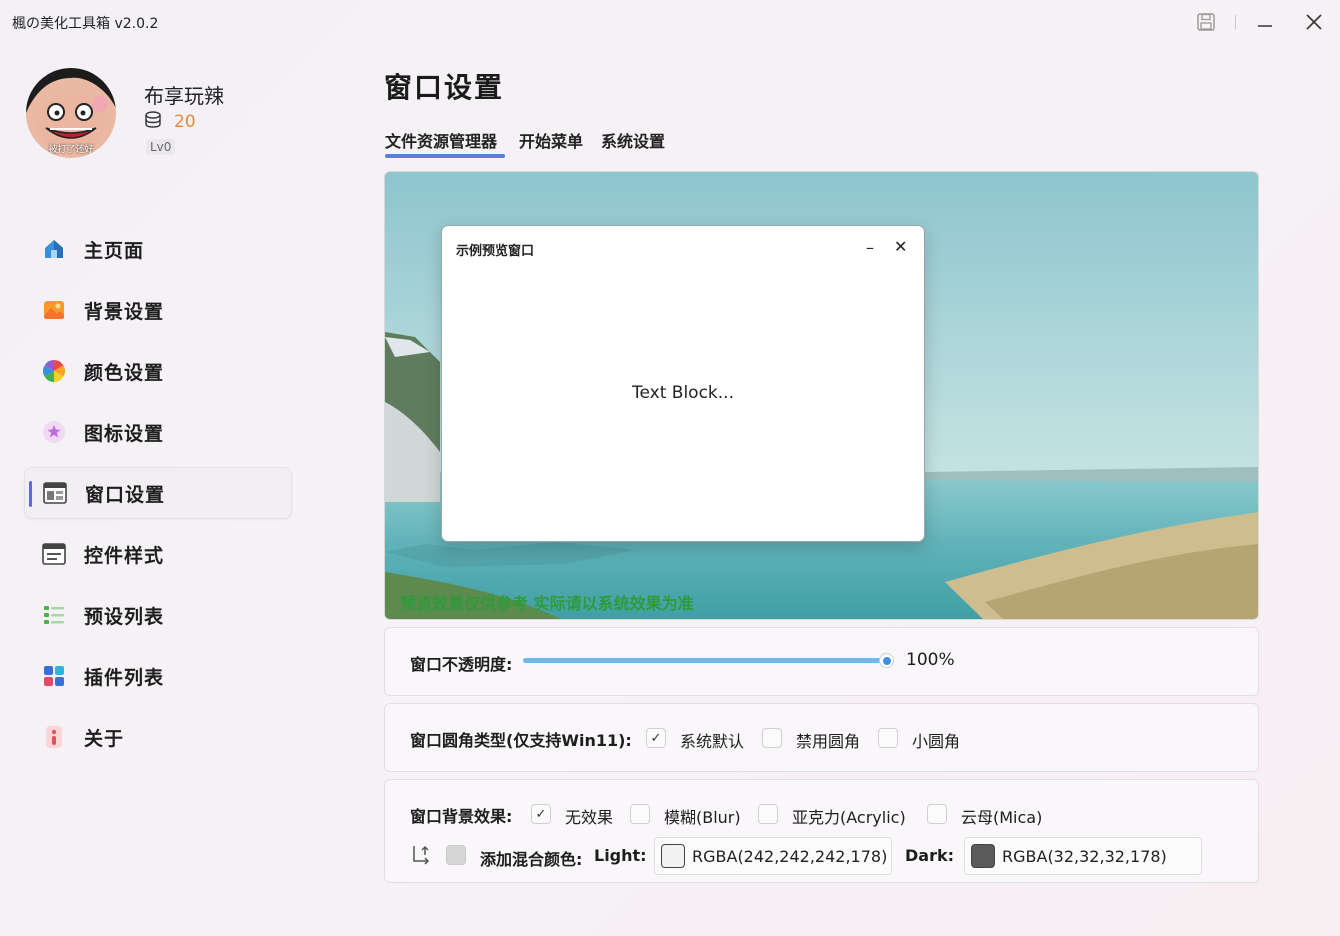 This screenshot has height=936, width=1340. Describe the element at coordinates (124, 616) in the screenshot. I see `nav-label: 预设列表` at that location.